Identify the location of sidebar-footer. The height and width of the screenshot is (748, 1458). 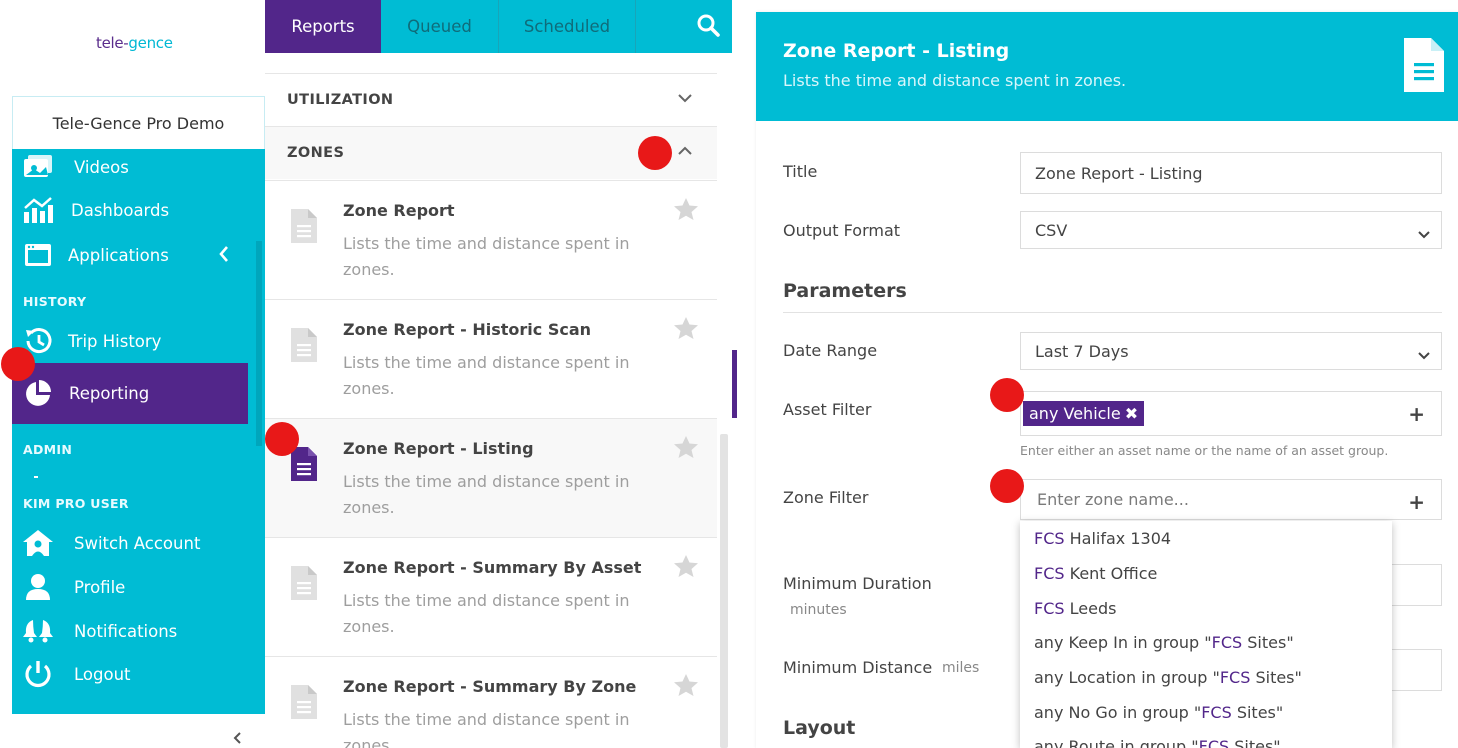
(138, 731).